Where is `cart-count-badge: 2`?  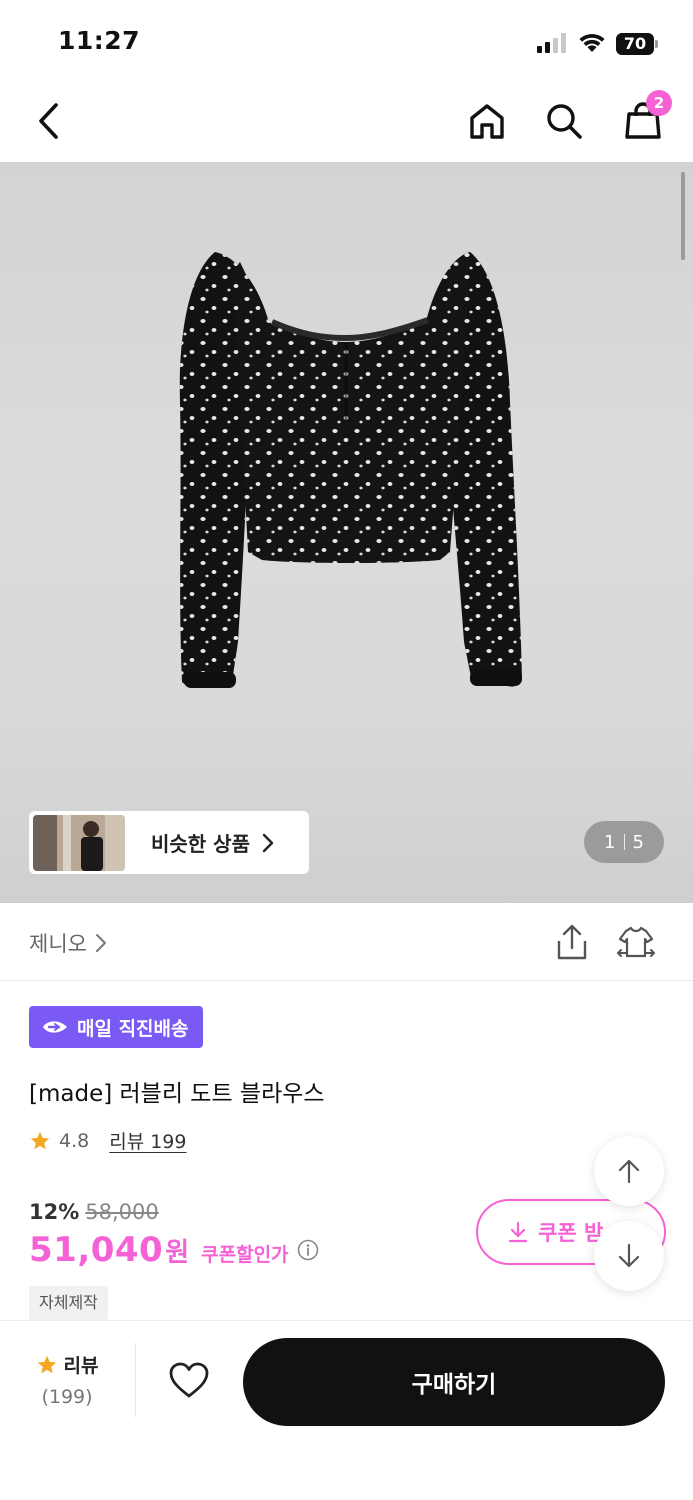
cart-count-badge: 2 is located at coordinates (659, 103).